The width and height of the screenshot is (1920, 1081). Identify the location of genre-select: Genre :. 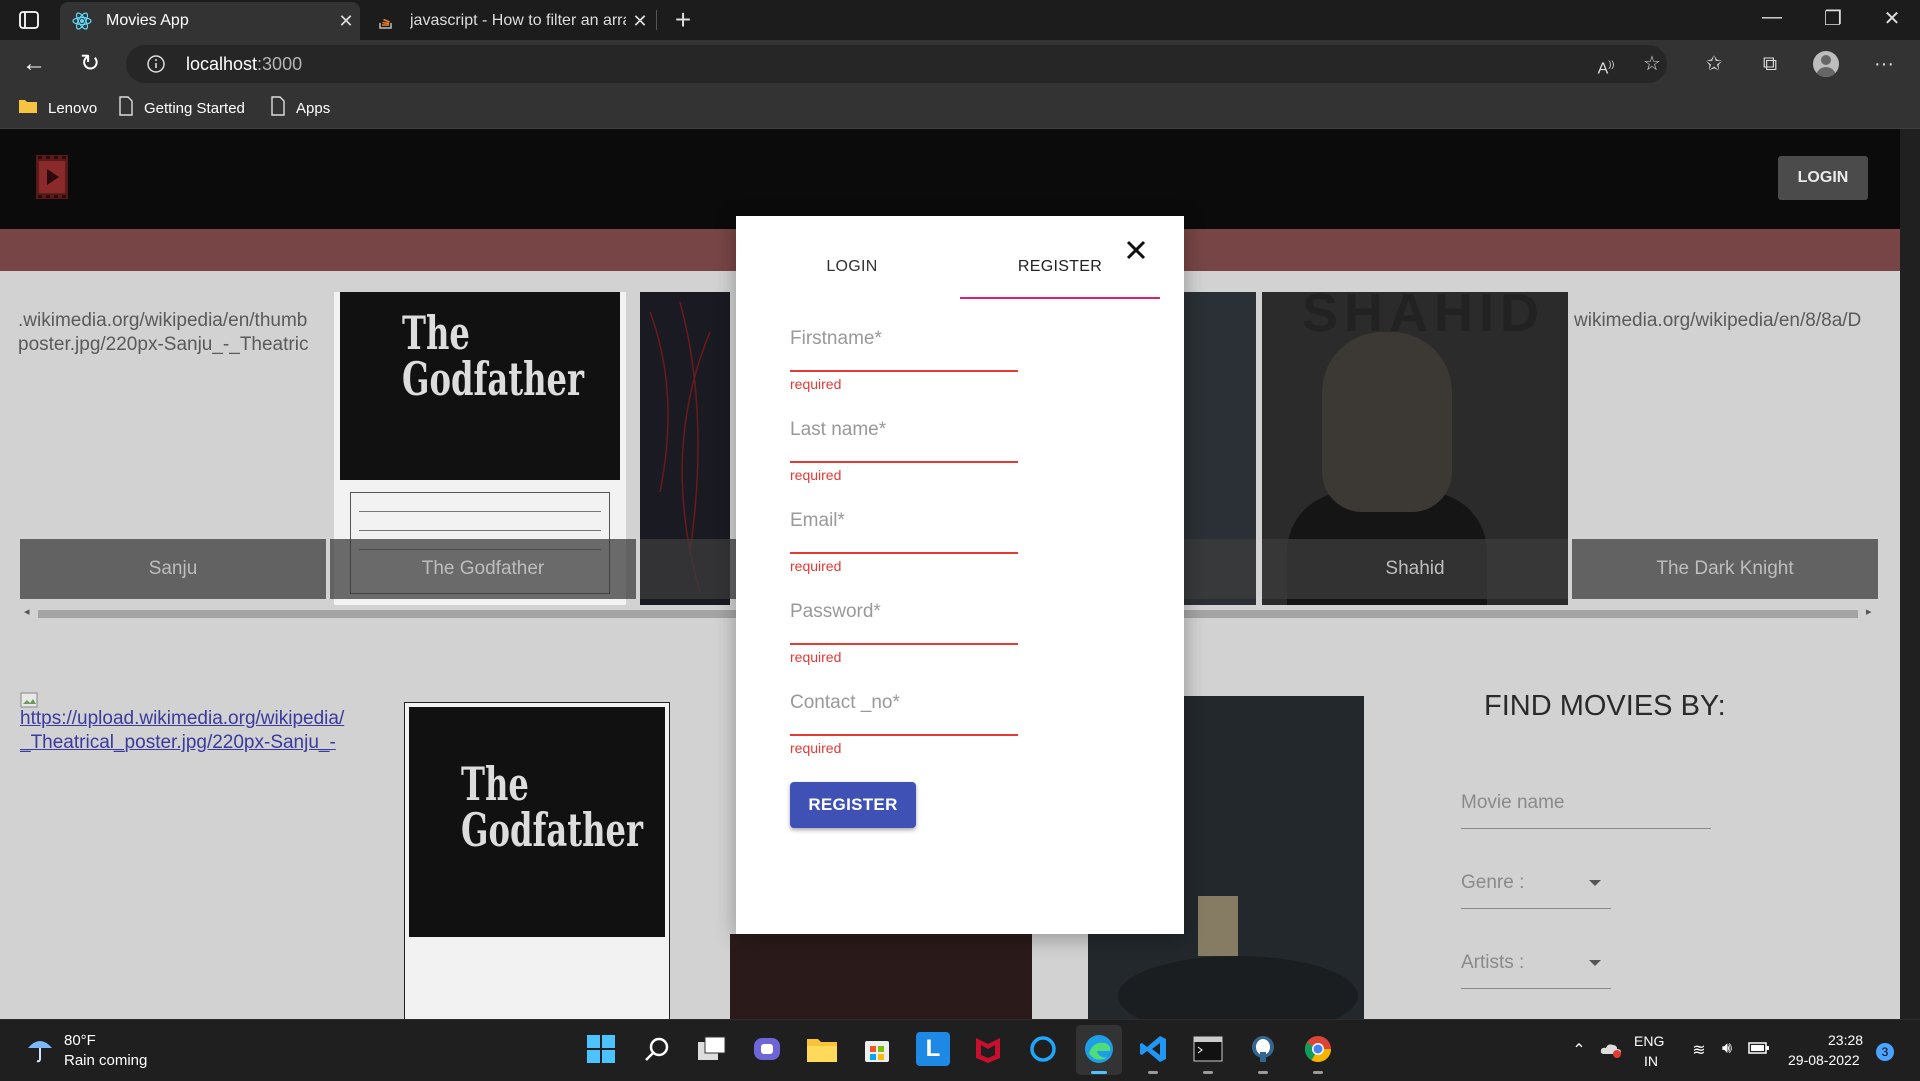
(1536, 890).